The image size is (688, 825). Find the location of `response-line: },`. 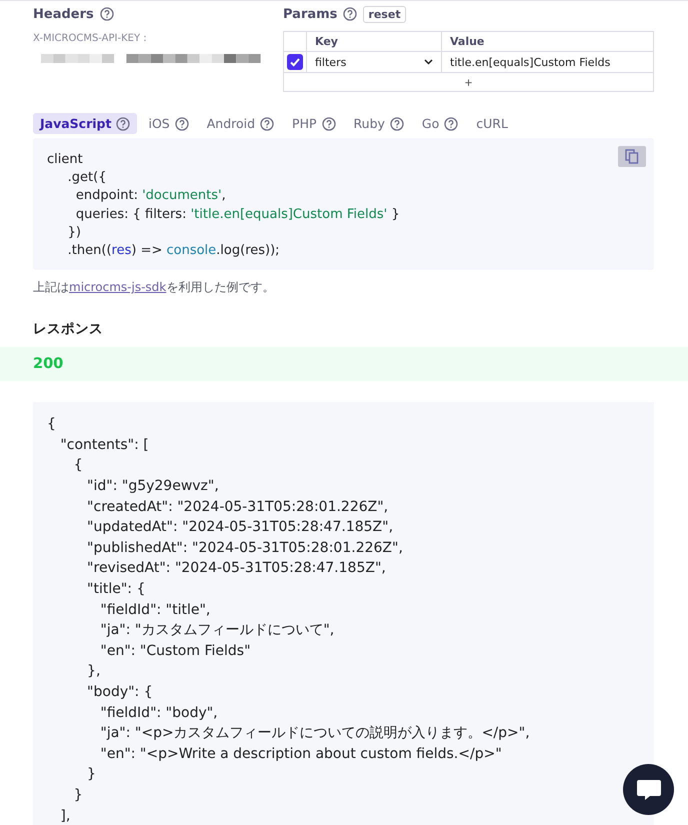

response-line: }, is located at coordinates (94, 672).